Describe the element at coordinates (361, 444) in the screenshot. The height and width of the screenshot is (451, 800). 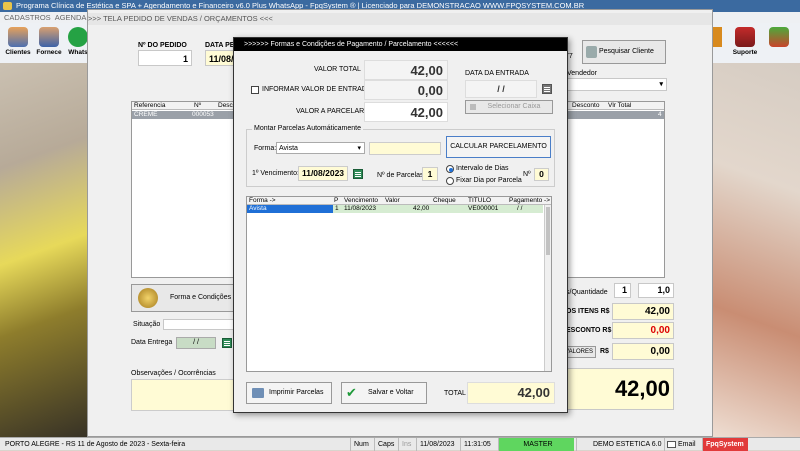
I see `status-num: Num` at that location.